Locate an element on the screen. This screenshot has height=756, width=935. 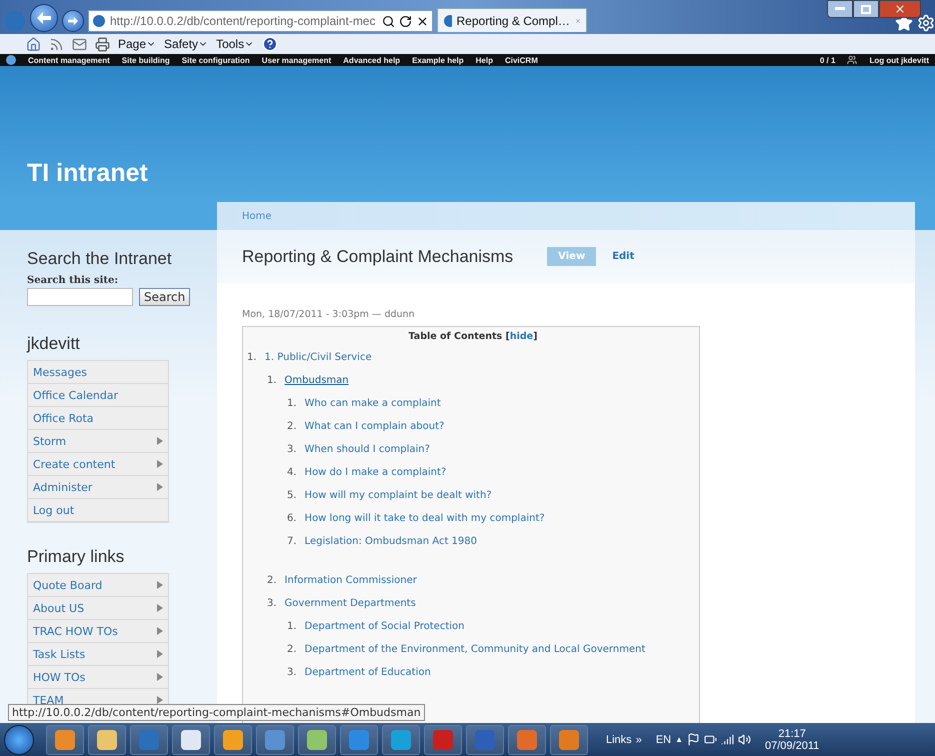
list-number: 7. is located at coordinates (292, 541).